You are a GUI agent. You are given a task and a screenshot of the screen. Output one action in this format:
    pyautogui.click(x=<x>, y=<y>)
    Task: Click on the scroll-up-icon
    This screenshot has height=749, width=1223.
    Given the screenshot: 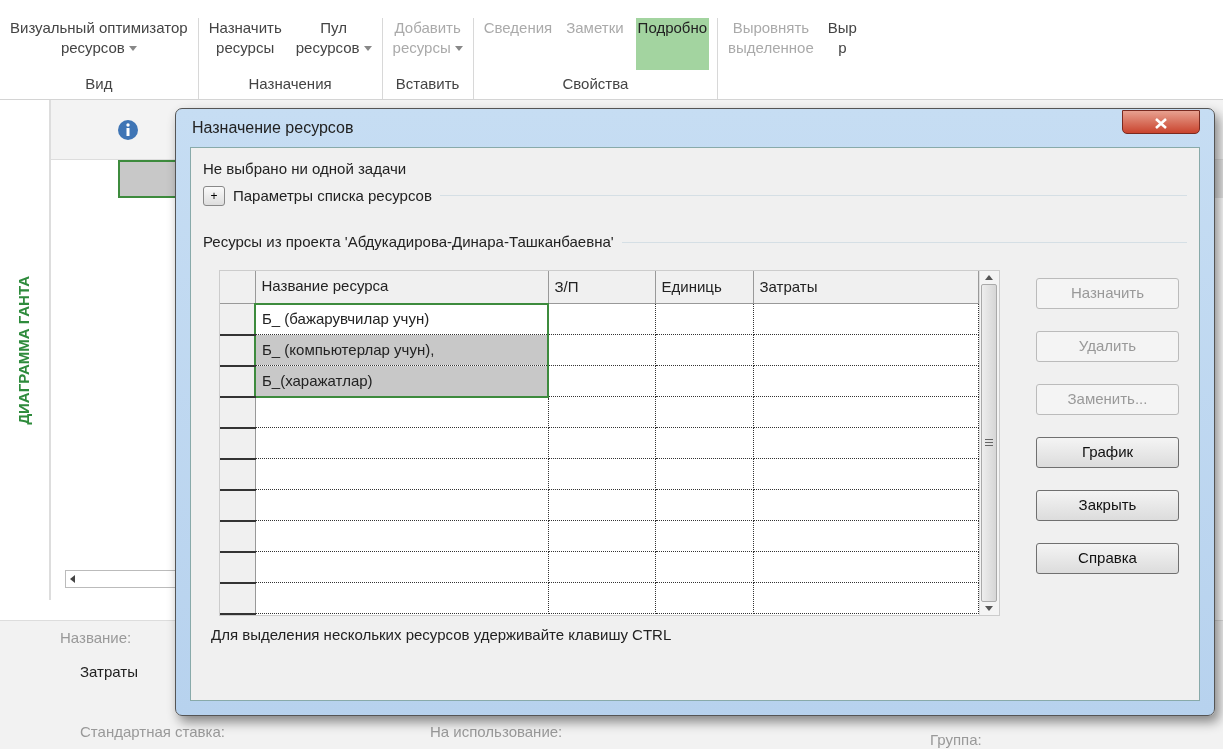 What is the action you would take?
    pyautogui.click(x=989, y=277)
    